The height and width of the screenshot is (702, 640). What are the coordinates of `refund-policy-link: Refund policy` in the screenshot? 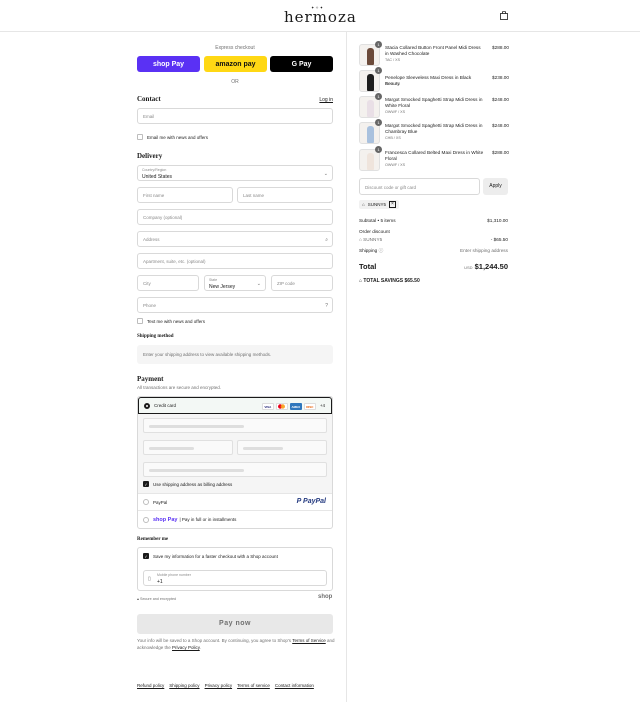 It's located at (150, 685).